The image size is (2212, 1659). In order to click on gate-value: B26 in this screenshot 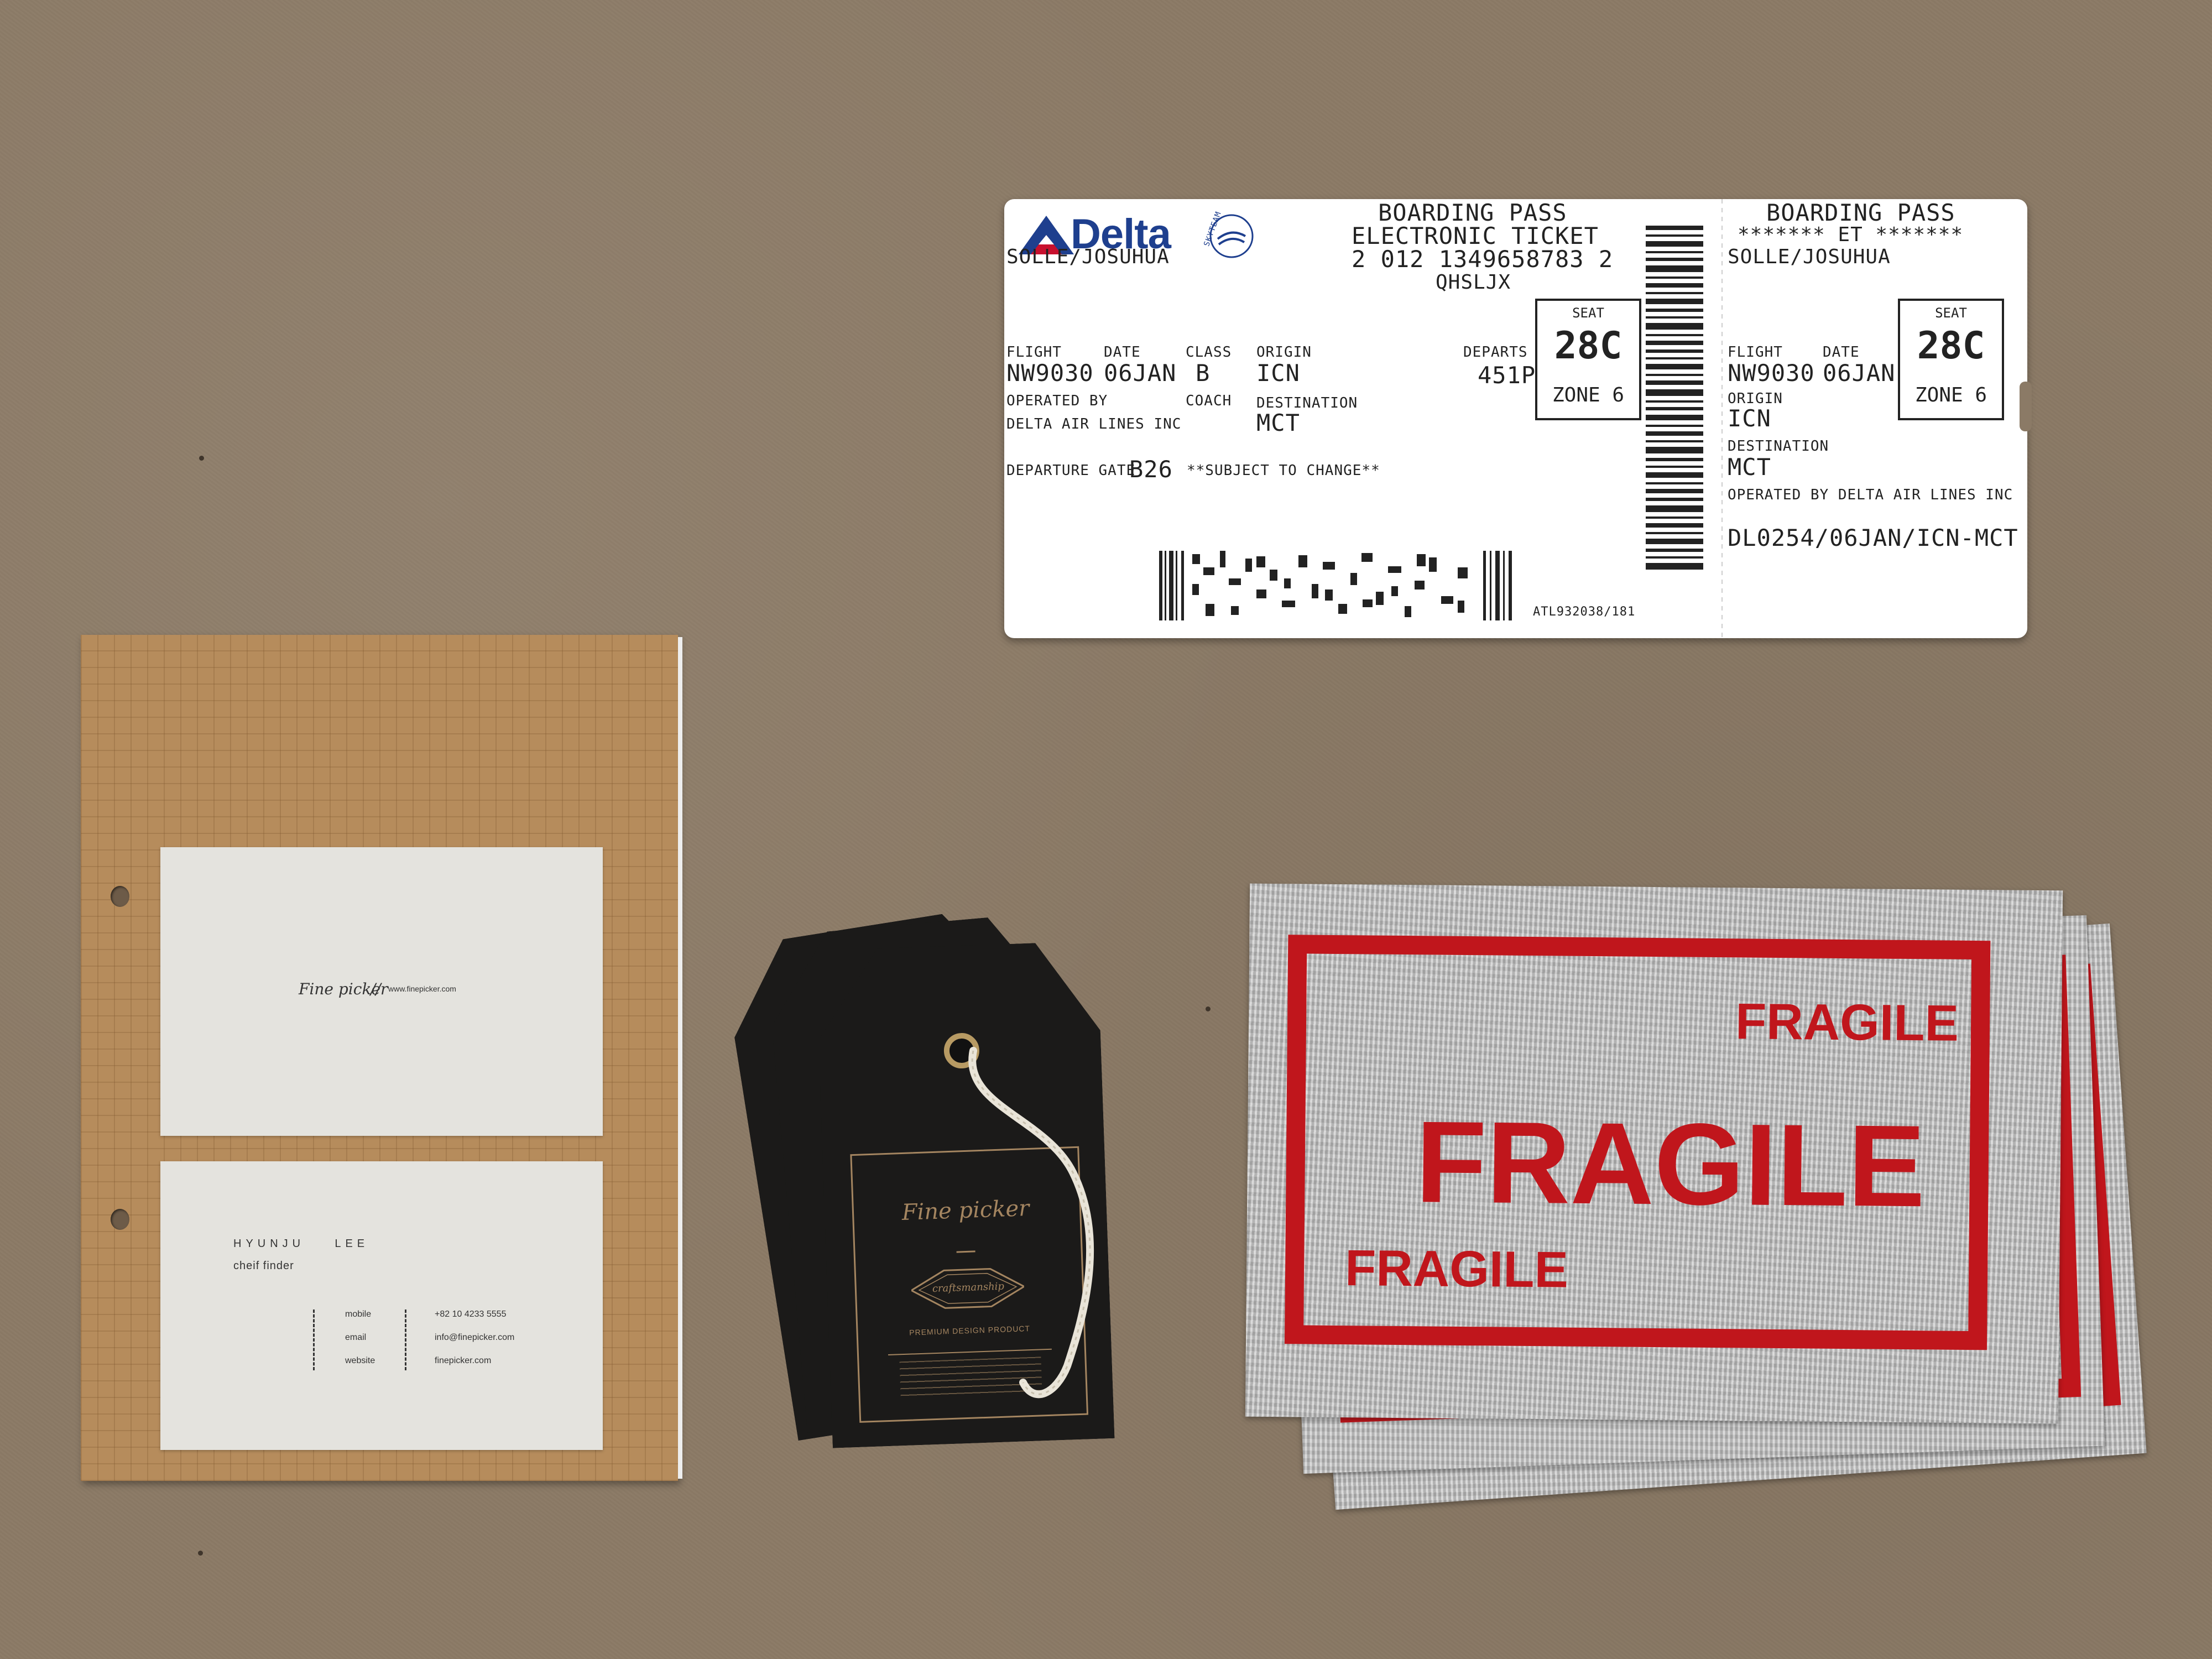, I will do `click(1151, 470)`.